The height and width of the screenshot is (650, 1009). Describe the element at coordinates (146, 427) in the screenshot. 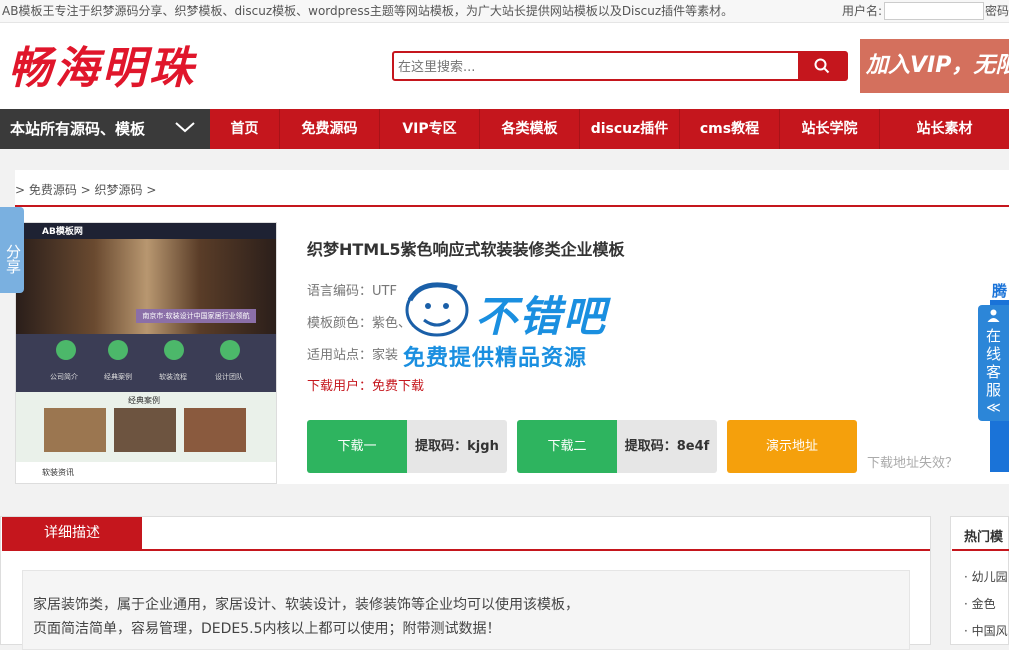

I see `thumb-cases: 经典案例` at that location.